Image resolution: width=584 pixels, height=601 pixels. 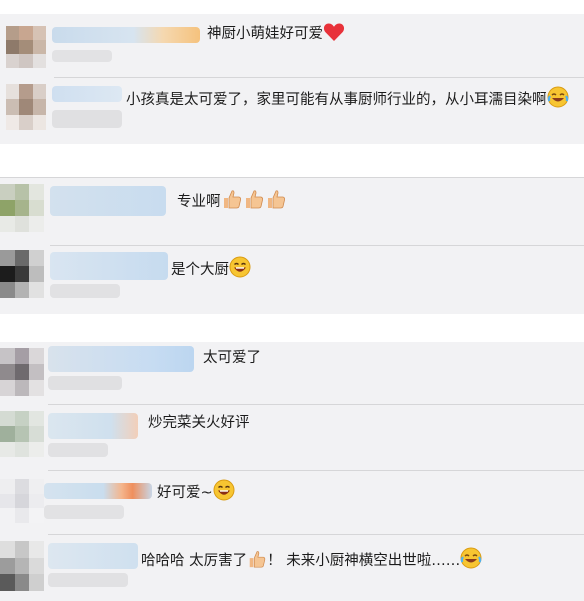 I want to click on comment-text: 好可爱~, so click(x=196, y=493).